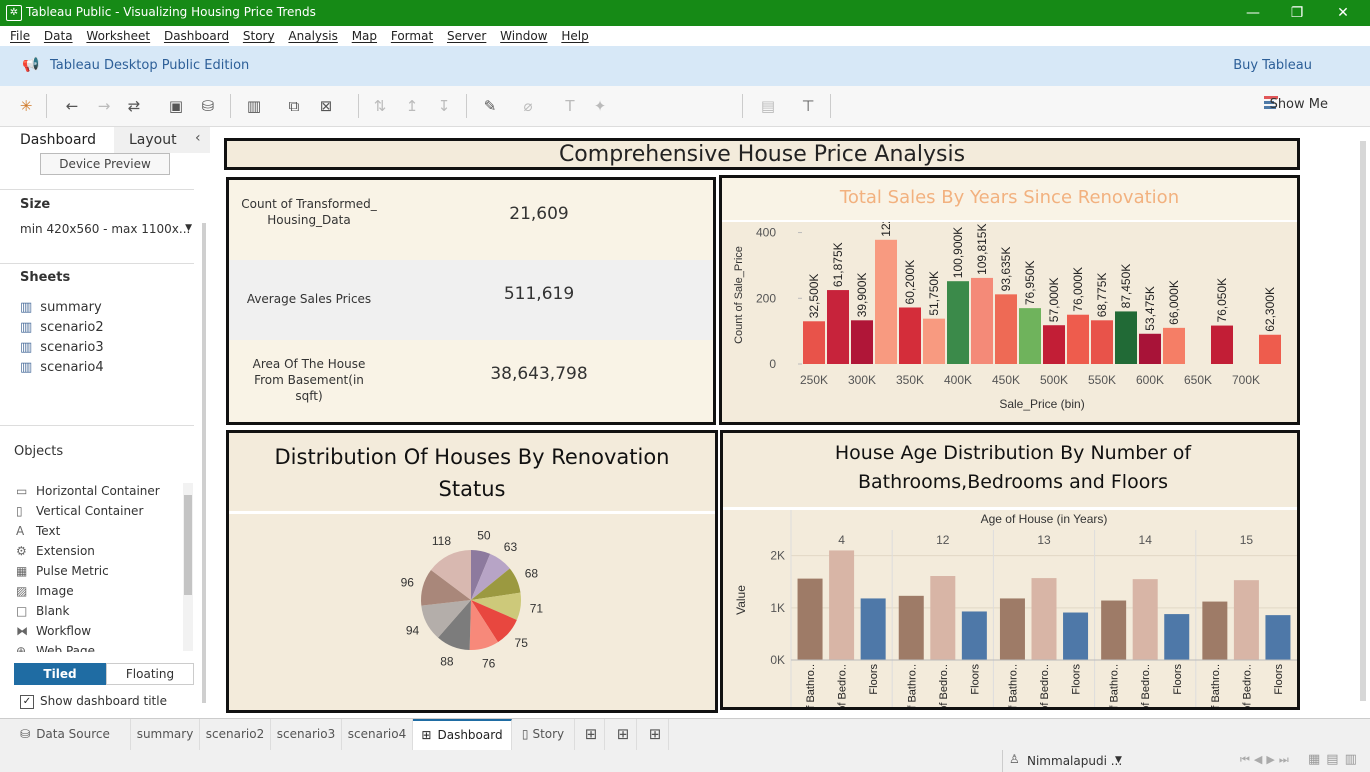 The height and width of the screenshot is (772, 1370). What do you see at coordinates (99, 614) in the screenshot?
I see `object-blank: □ Blank` at bounding box center [99, 614].